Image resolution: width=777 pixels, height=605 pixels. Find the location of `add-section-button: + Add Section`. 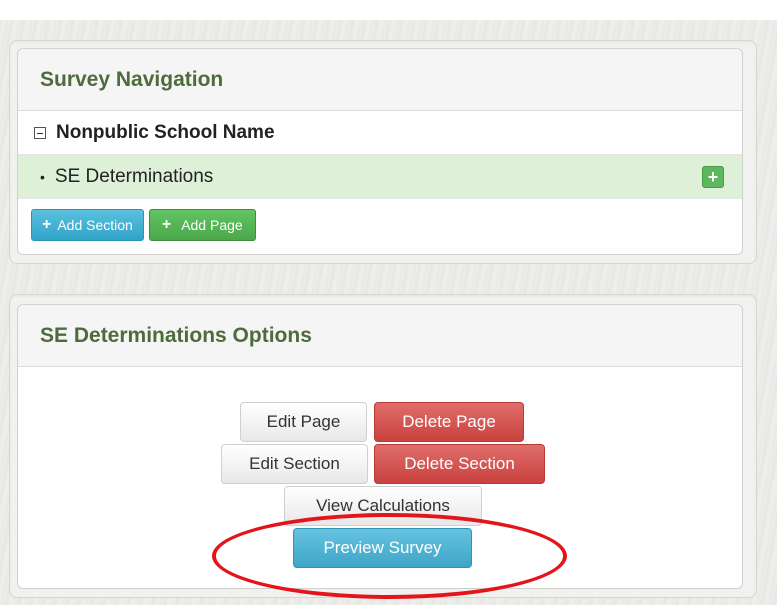

add-section-button: + Add Section is located at coordinates (87, 225).